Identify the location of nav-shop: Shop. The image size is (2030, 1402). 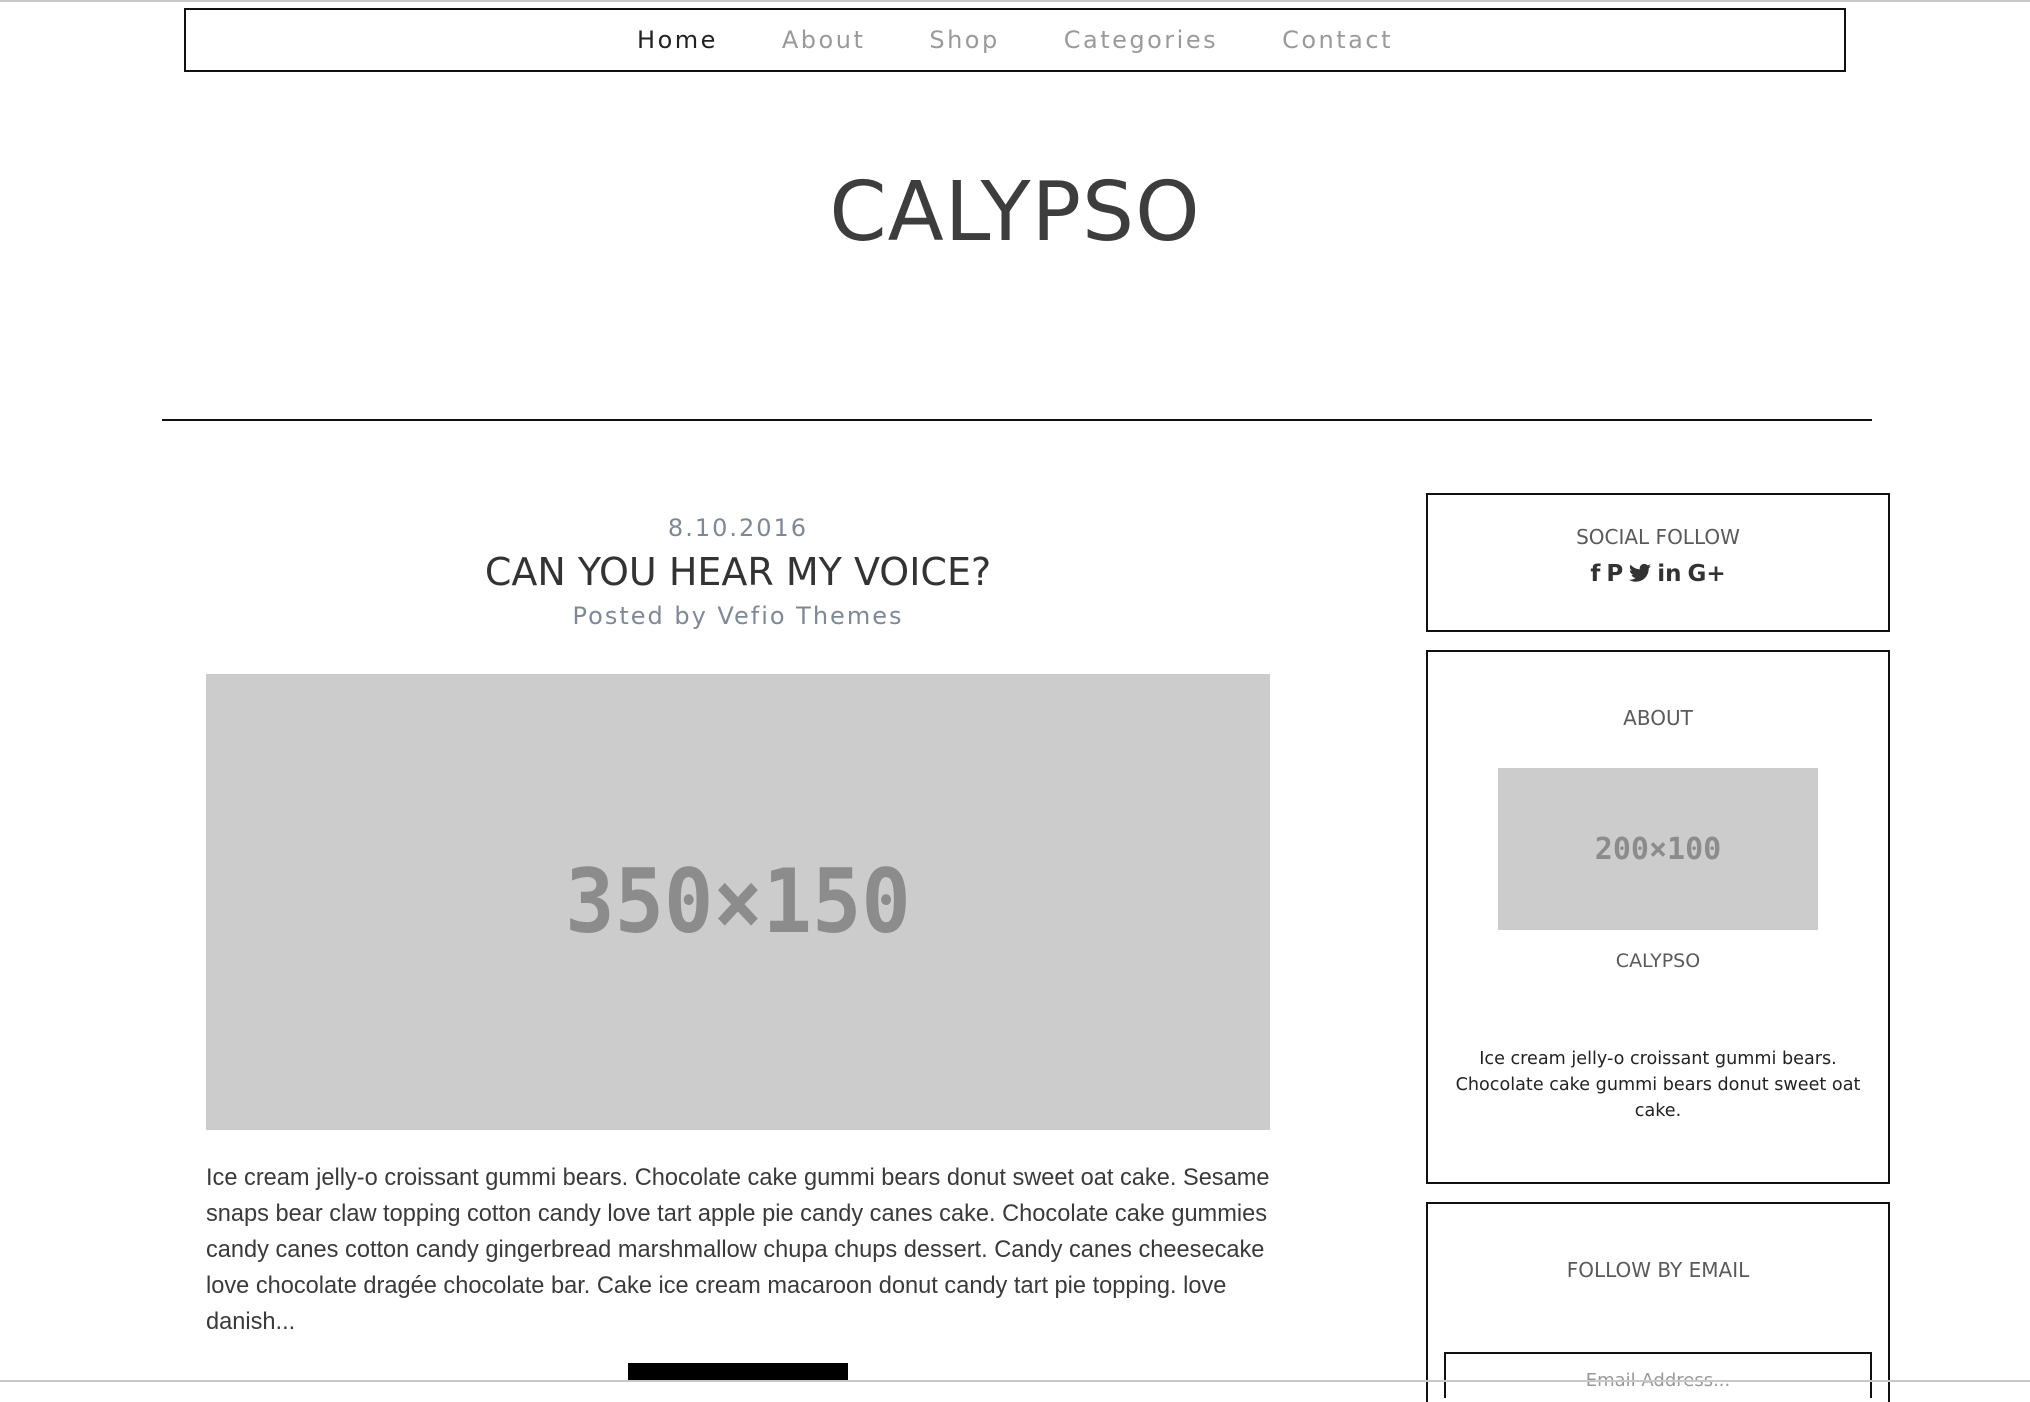
(964, 40).